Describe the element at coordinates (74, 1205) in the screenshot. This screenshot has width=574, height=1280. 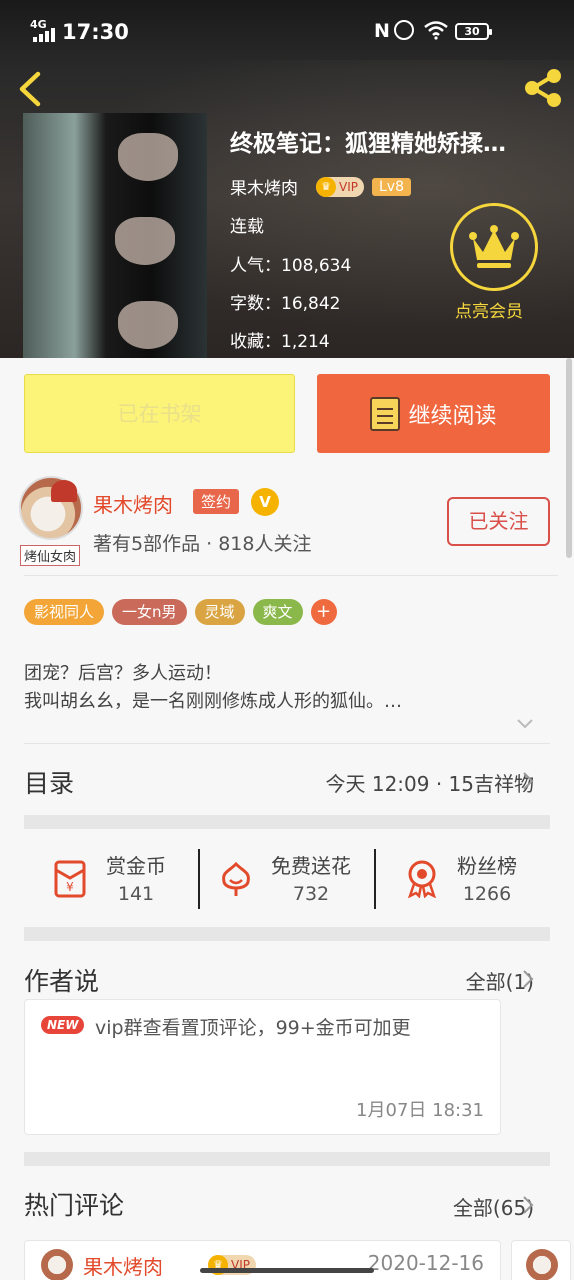
I see `hot-comments-title: 热门评论` at that location.